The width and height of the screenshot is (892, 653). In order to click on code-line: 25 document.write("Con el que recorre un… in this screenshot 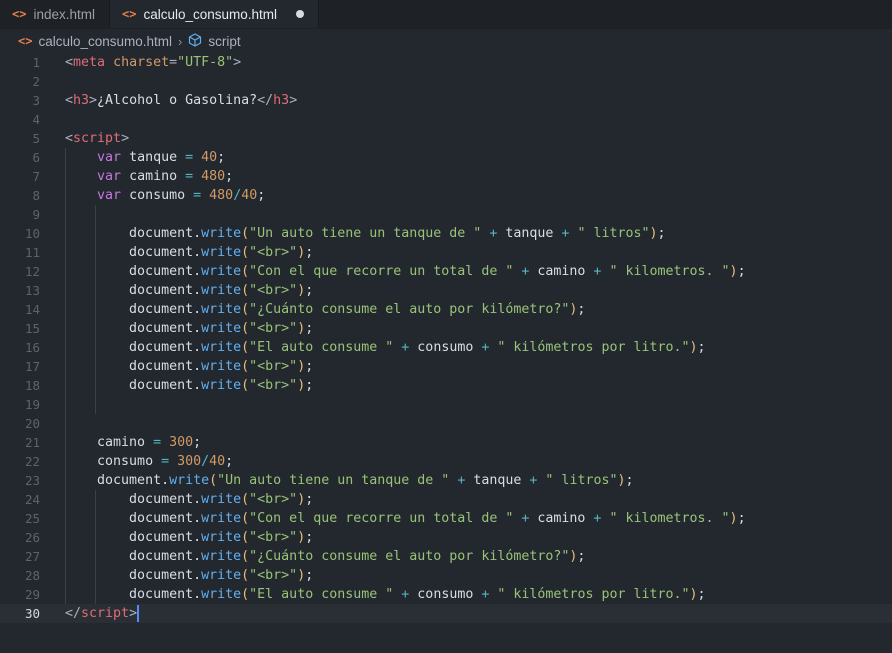, I will do `click(446, 518)`.